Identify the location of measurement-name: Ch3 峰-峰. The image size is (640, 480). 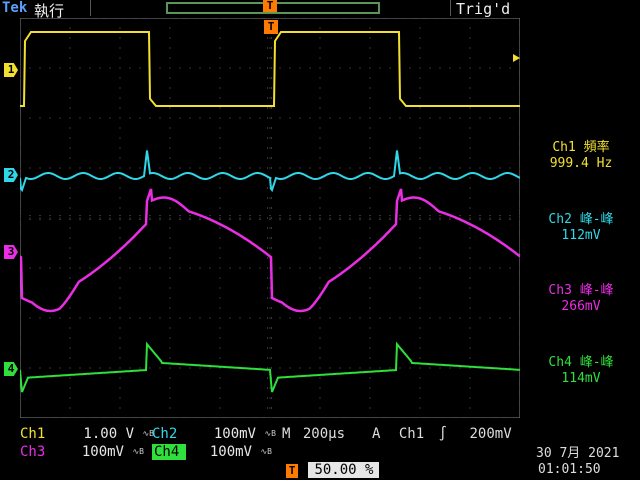
(581, 290).